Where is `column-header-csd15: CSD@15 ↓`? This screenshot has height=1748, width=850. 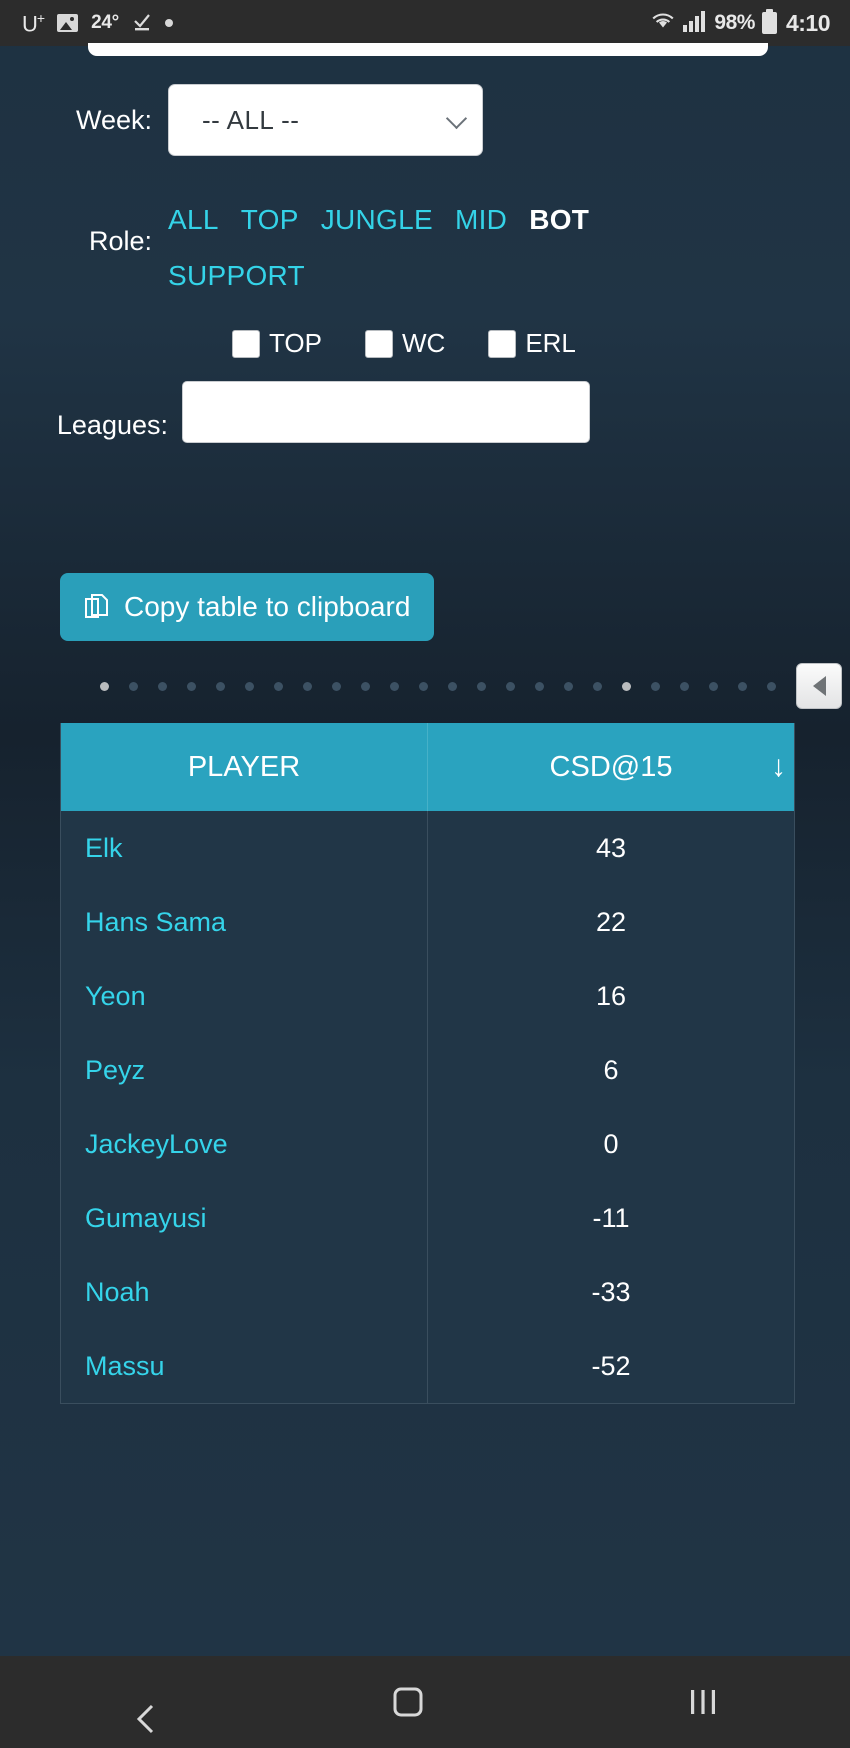 column-header-csd15: CSD@15 ↓ is located at coordinates (610, 767).